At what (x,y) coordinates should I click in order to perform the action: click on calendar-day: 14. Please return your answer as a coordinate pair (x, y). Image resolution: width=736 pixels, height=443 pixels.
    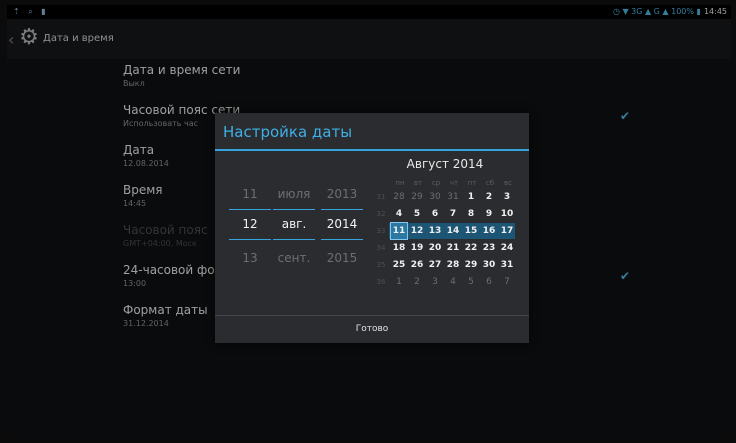
    Looking at the image, I should click on (453, 231).